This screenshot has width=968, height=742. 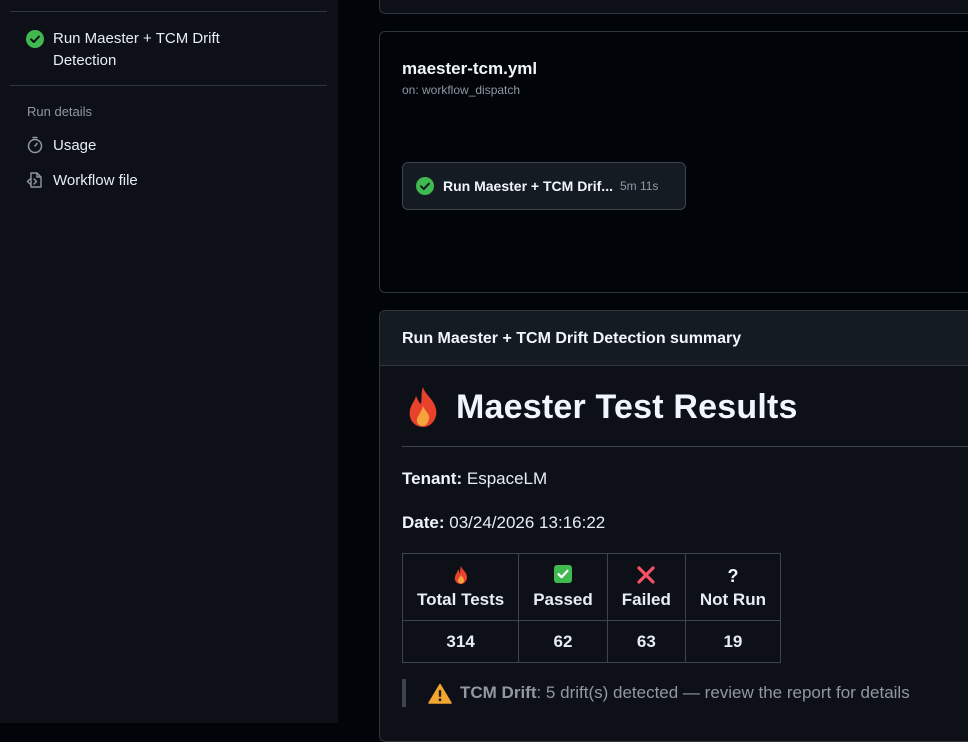 I want to click on sidebar-section-title: Run details, so click(x=60, y=111).